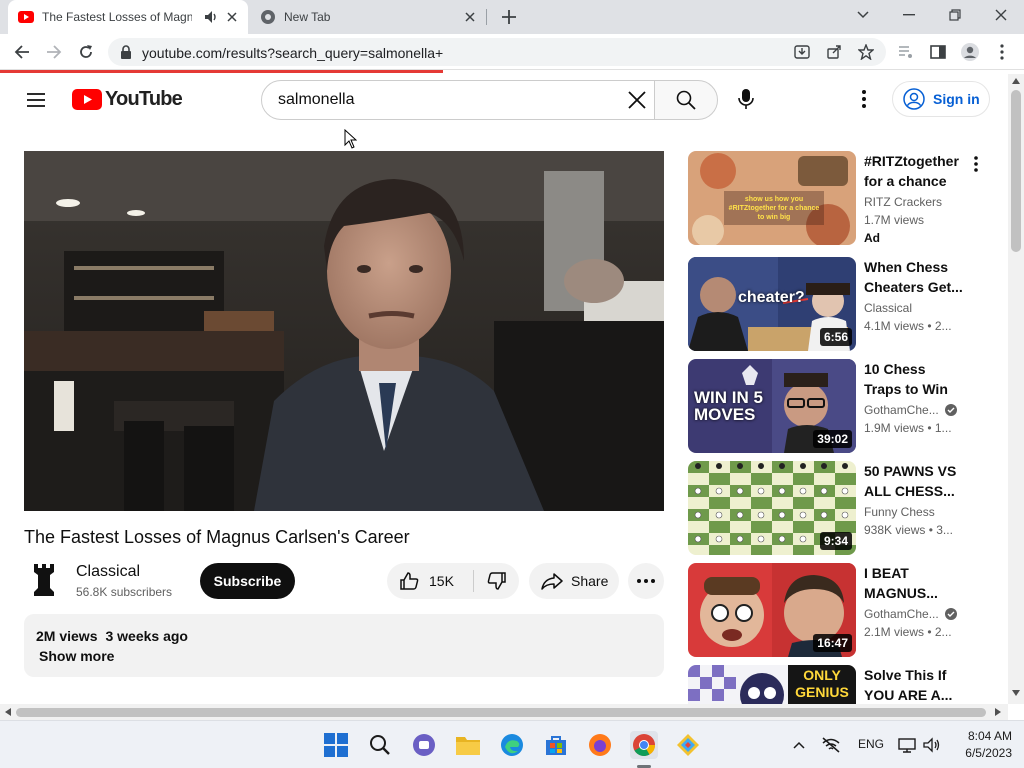  I want to click on media-controls-icon, so click(906, 52).